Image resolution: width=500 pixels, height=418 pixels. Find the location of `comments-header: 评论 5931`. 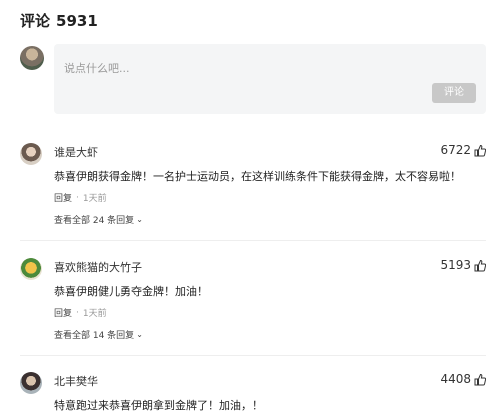

comments-header: 评论 5931 is located at coordinates (59, 21).